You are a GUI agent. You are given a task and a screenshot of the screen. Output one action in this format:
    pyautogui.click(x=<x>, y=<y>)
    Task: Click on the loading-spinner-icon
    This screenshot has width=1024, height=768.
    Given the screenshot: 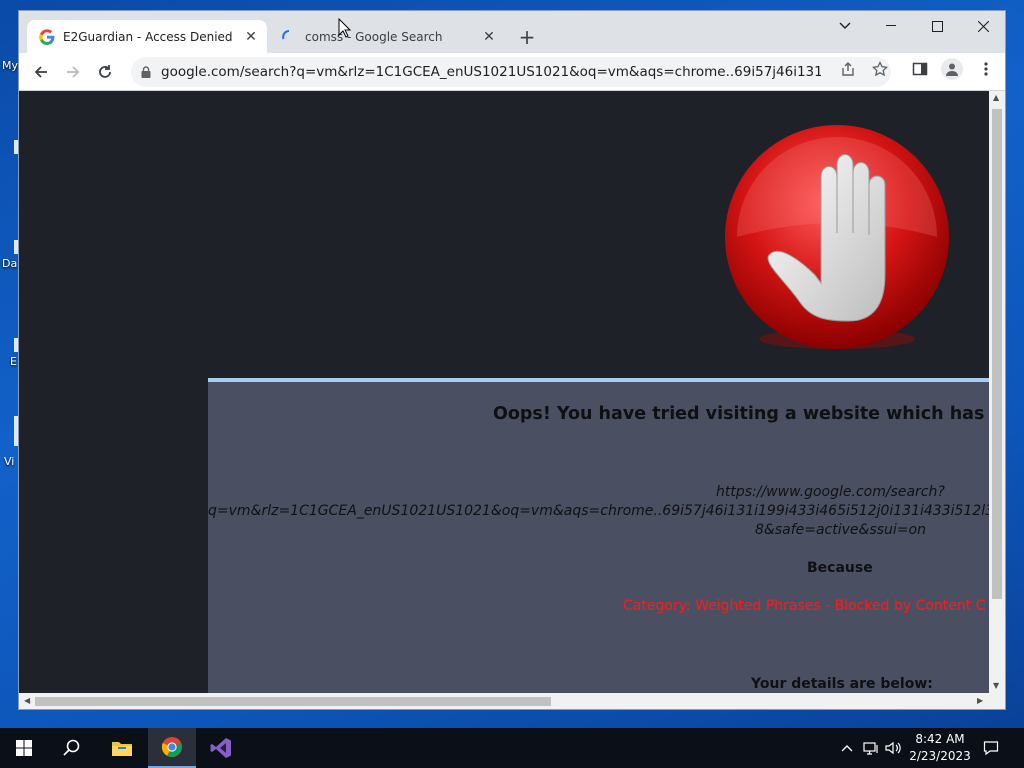 What is the action you would take?
    pyautogui.click(x=289, y=37)
    